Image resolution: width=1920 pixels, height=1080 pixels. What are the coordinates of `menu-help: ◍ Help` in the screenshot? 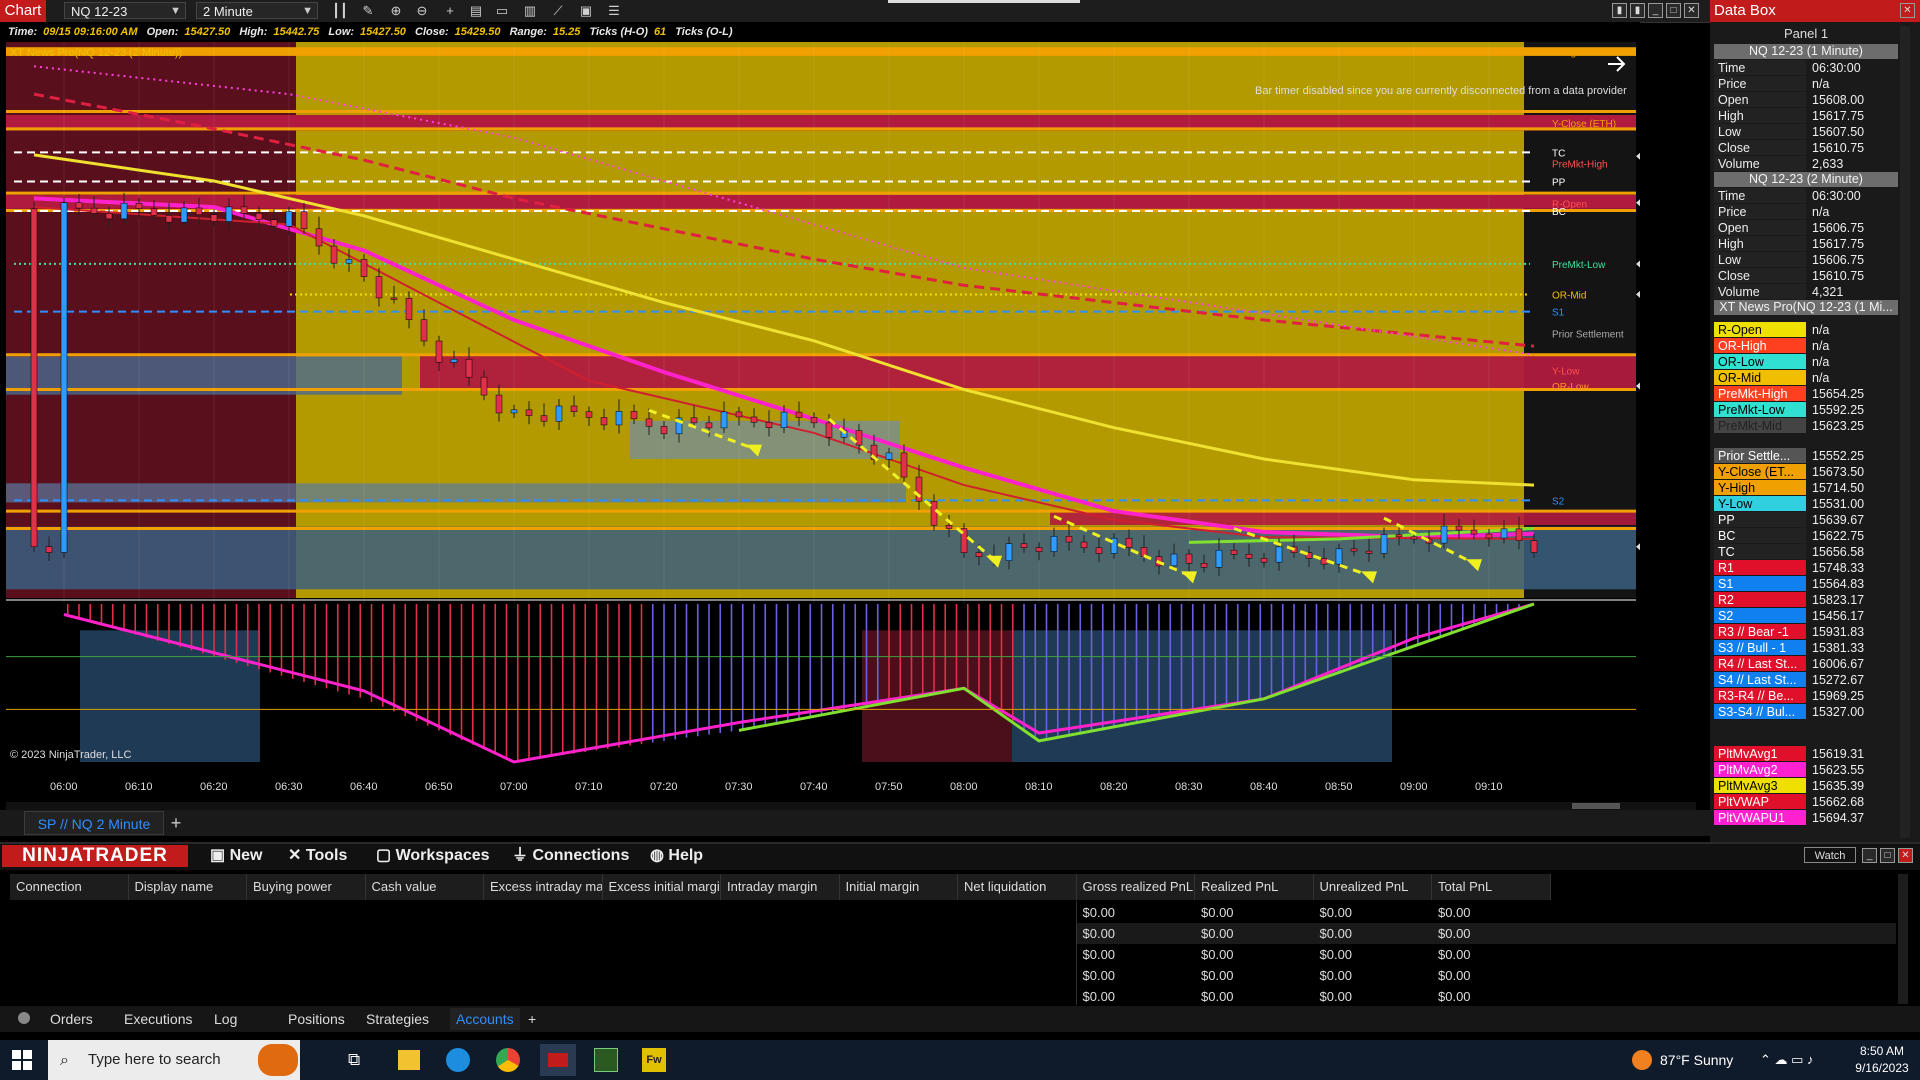 It's located at (676, 856).